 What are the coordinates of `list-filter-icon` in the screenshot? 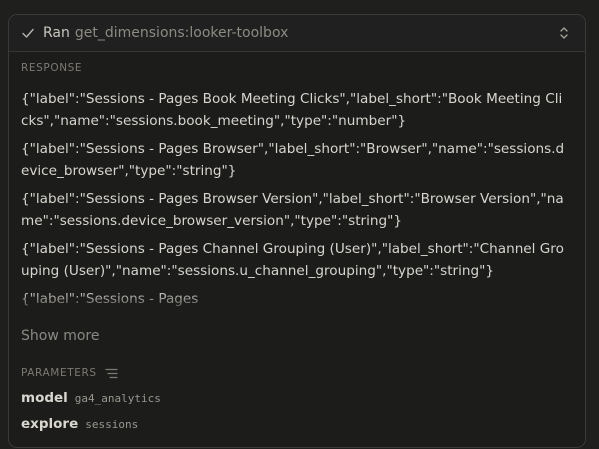 It's located at (111, 373).